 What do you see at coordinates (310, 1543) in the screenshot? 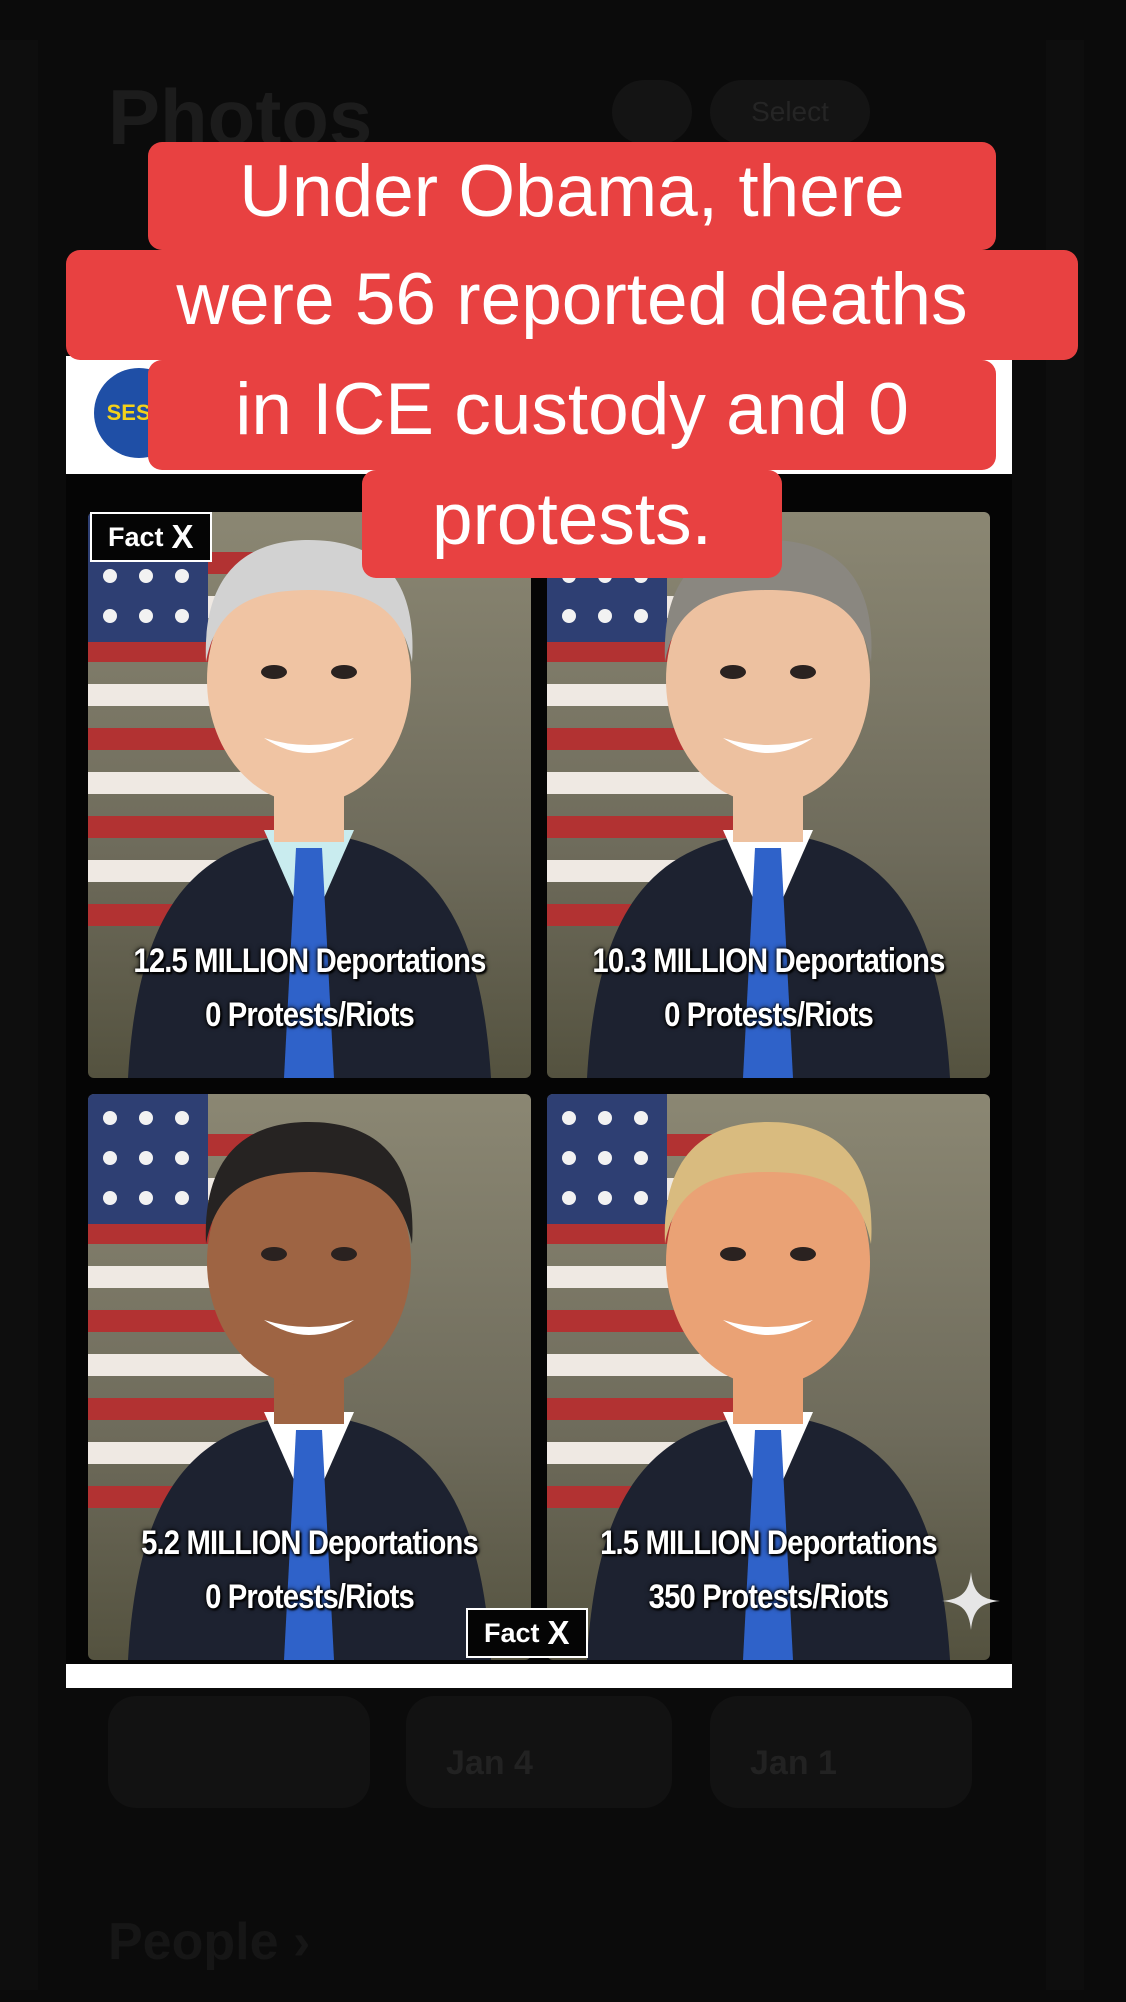
I see `deportations-text: 5.2 MILLION Deportations` at bounding box center [310, 1543].